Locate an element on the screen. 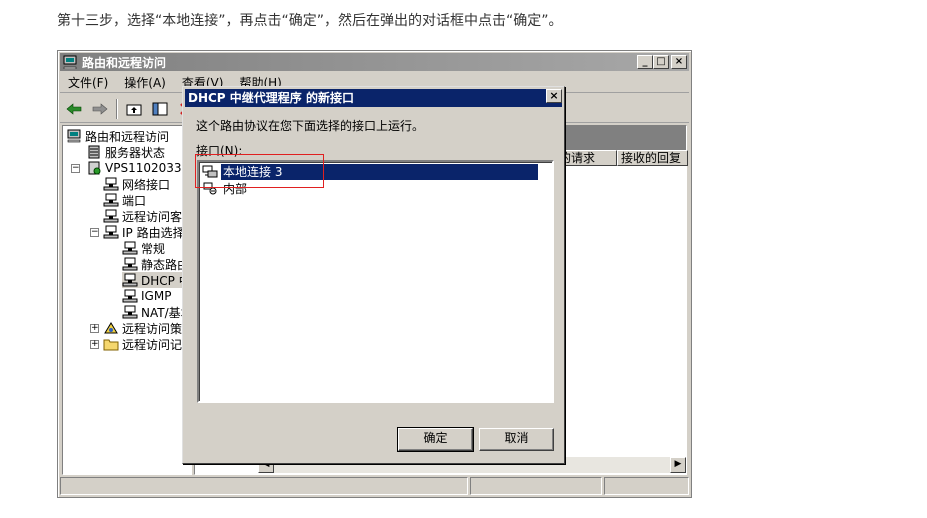 The height and width of the screenshot is (518, 927). dialog-description: 这个路由协议在您下面选择的接口上运行。 is located at coordinates (310, 126).